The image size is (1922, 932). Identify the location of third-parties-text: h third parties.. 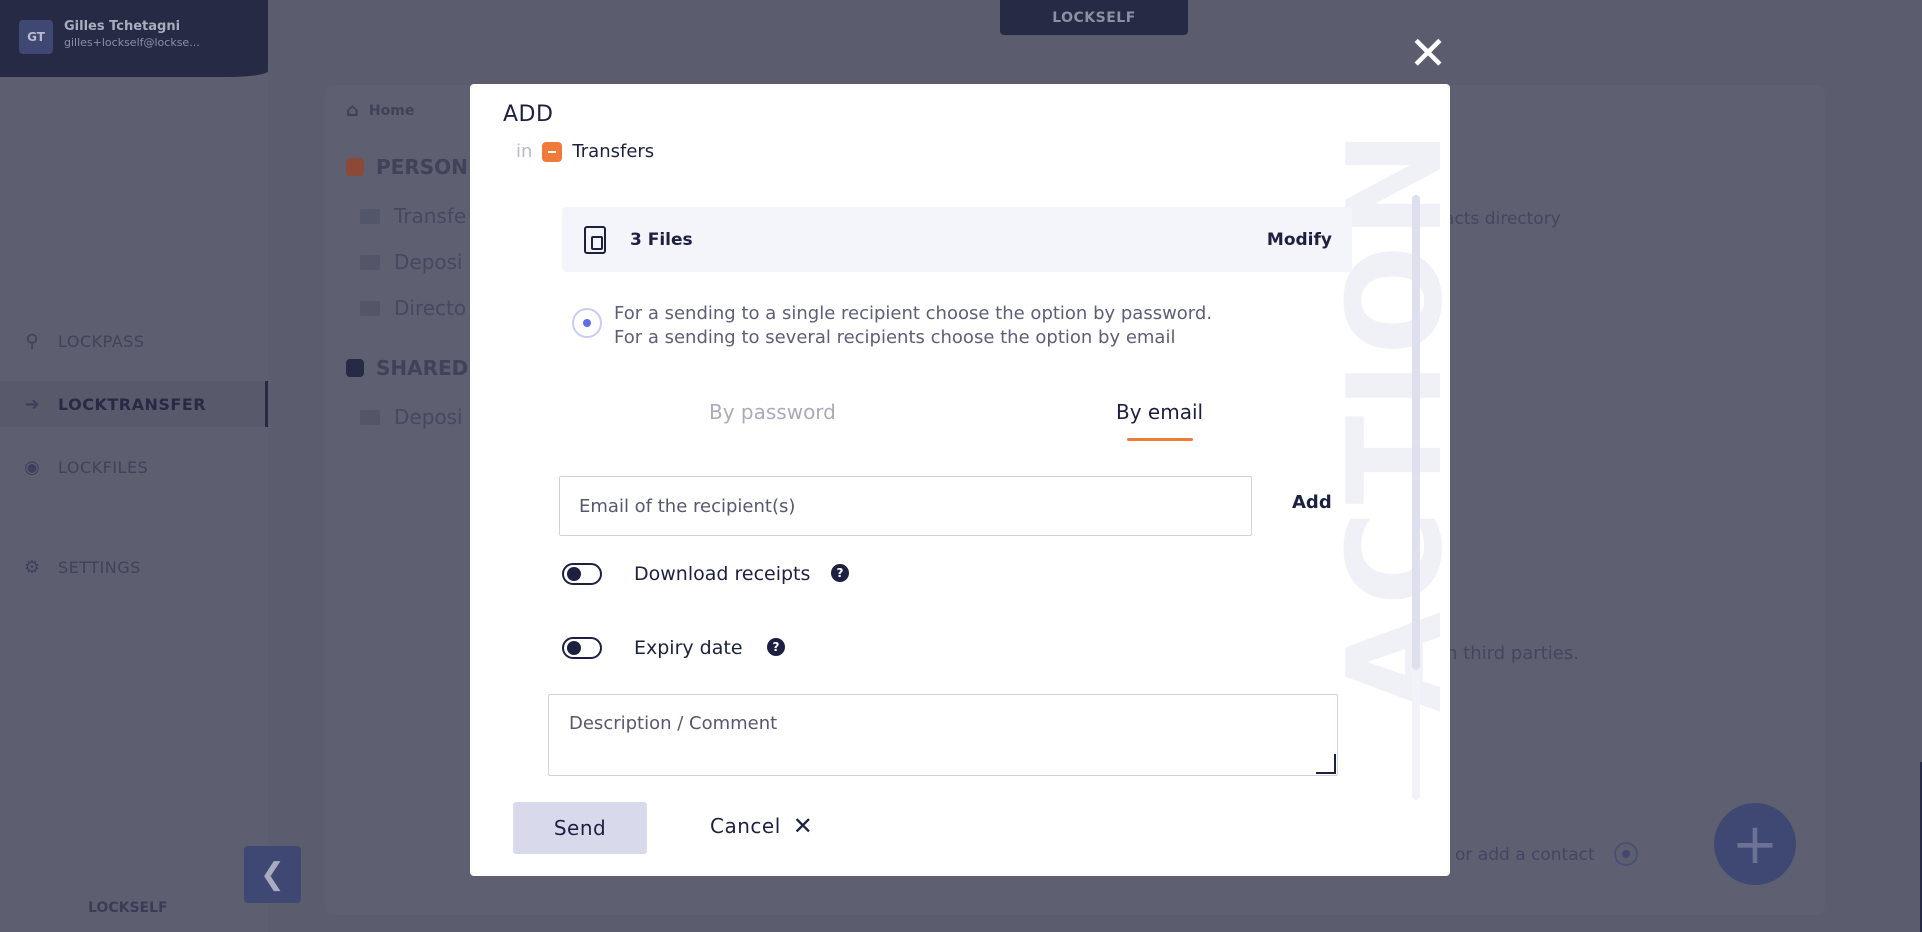
(1512, 653).